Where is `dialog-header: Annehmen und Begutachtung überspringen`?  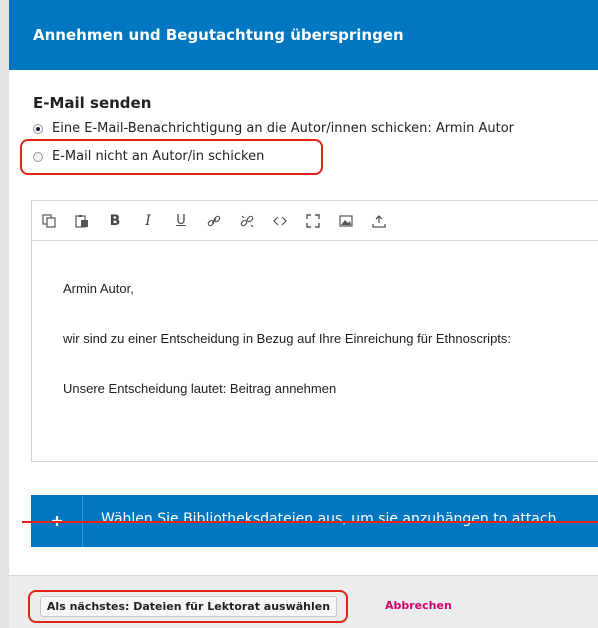
dialog-header: Annehmen und Begutachtung überspringen is located at coordinates (303, 35).